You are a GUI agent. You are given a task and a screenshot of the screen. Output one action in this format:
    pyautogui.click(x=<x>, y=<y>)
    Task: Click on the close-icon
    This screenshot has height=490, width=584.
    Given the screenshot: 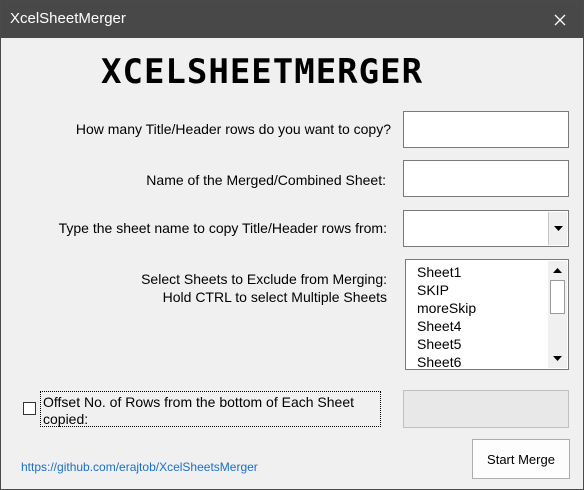 What is the action you would take?
    pyautogui.click(x=560, y=19)
    